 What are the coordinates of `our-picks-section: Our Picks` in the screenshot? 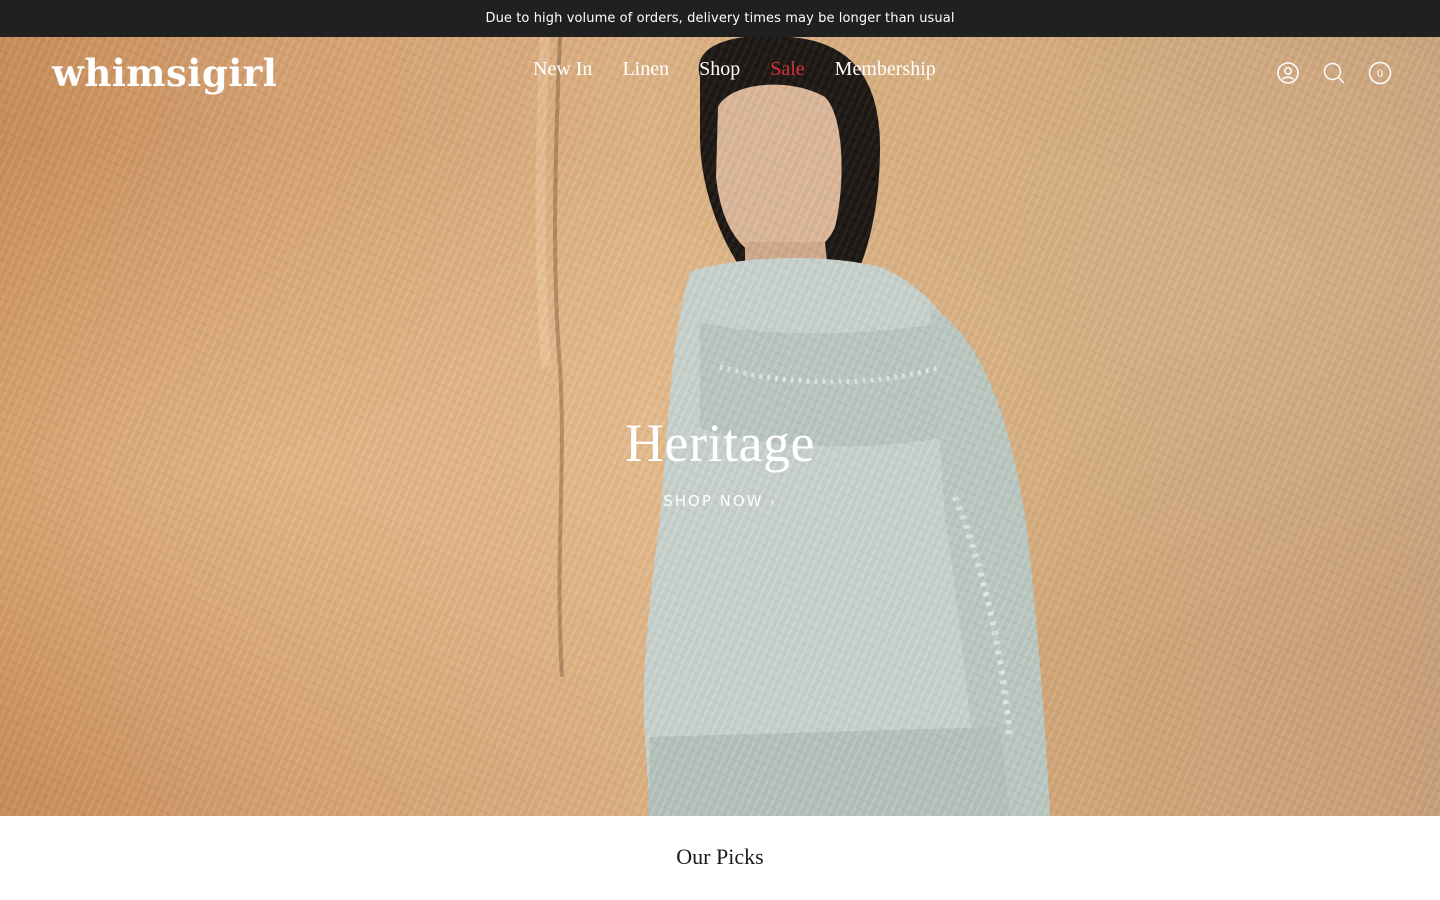 It's located at (720, 858).